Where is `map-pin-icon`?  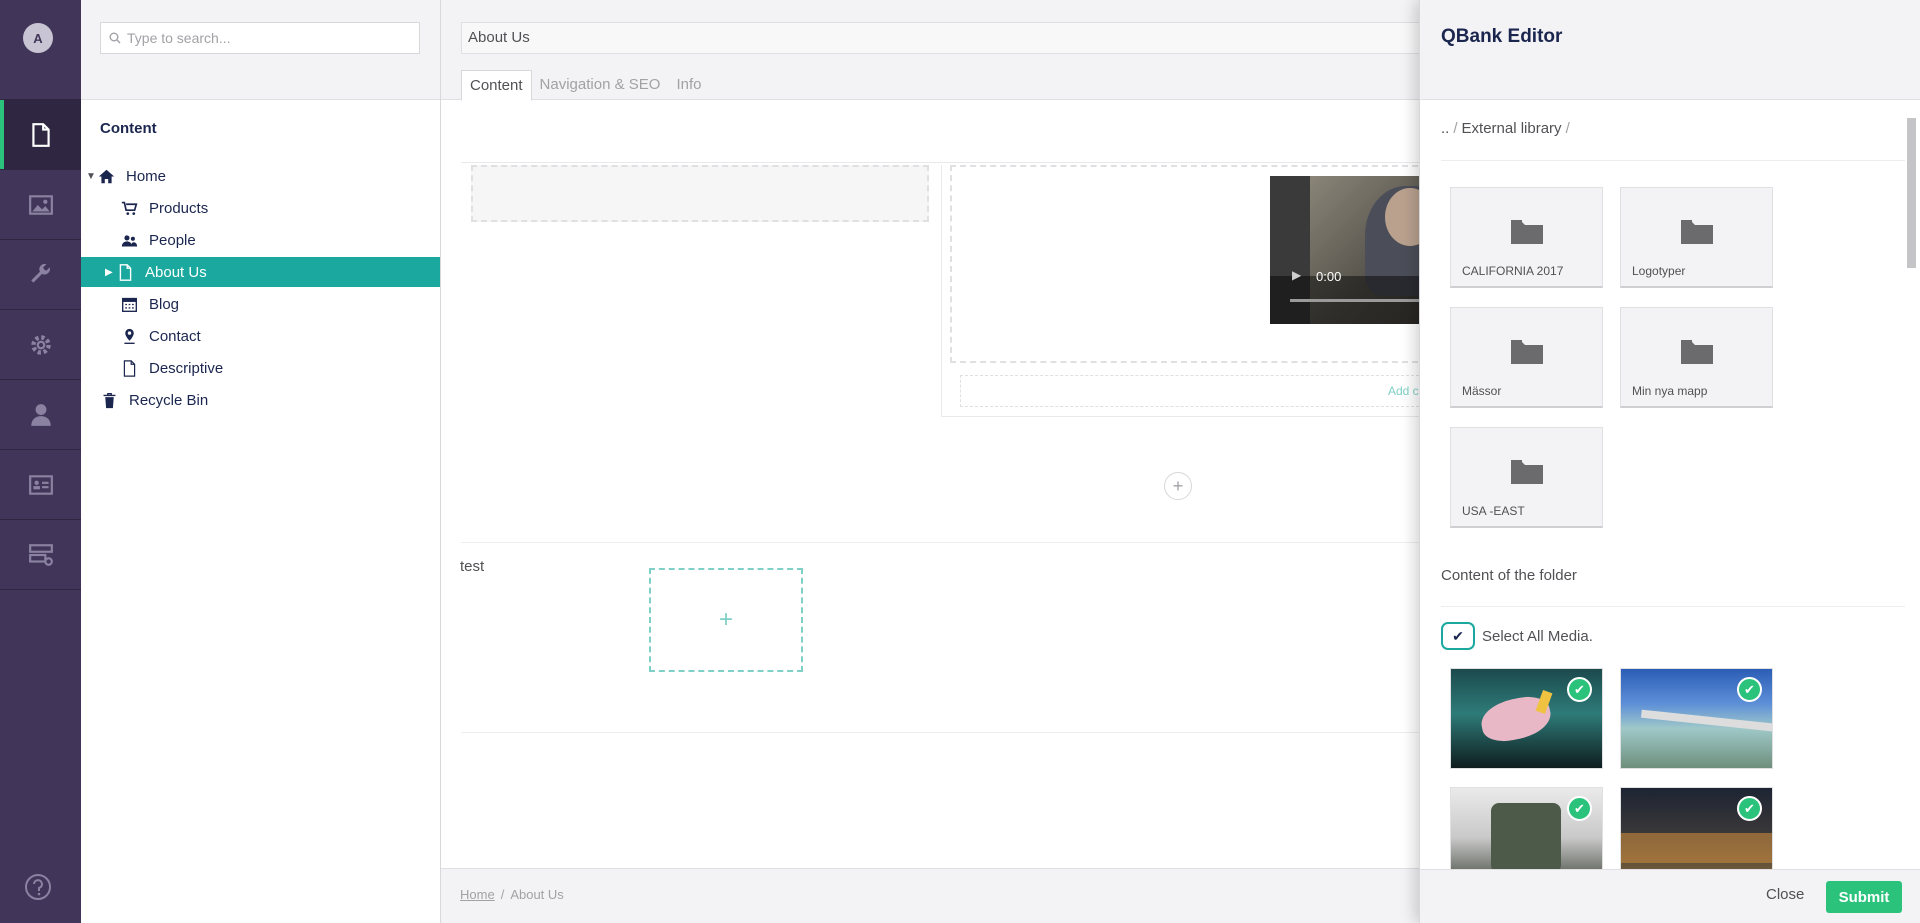
map-pin-icon is located at coordinates (129, 336).